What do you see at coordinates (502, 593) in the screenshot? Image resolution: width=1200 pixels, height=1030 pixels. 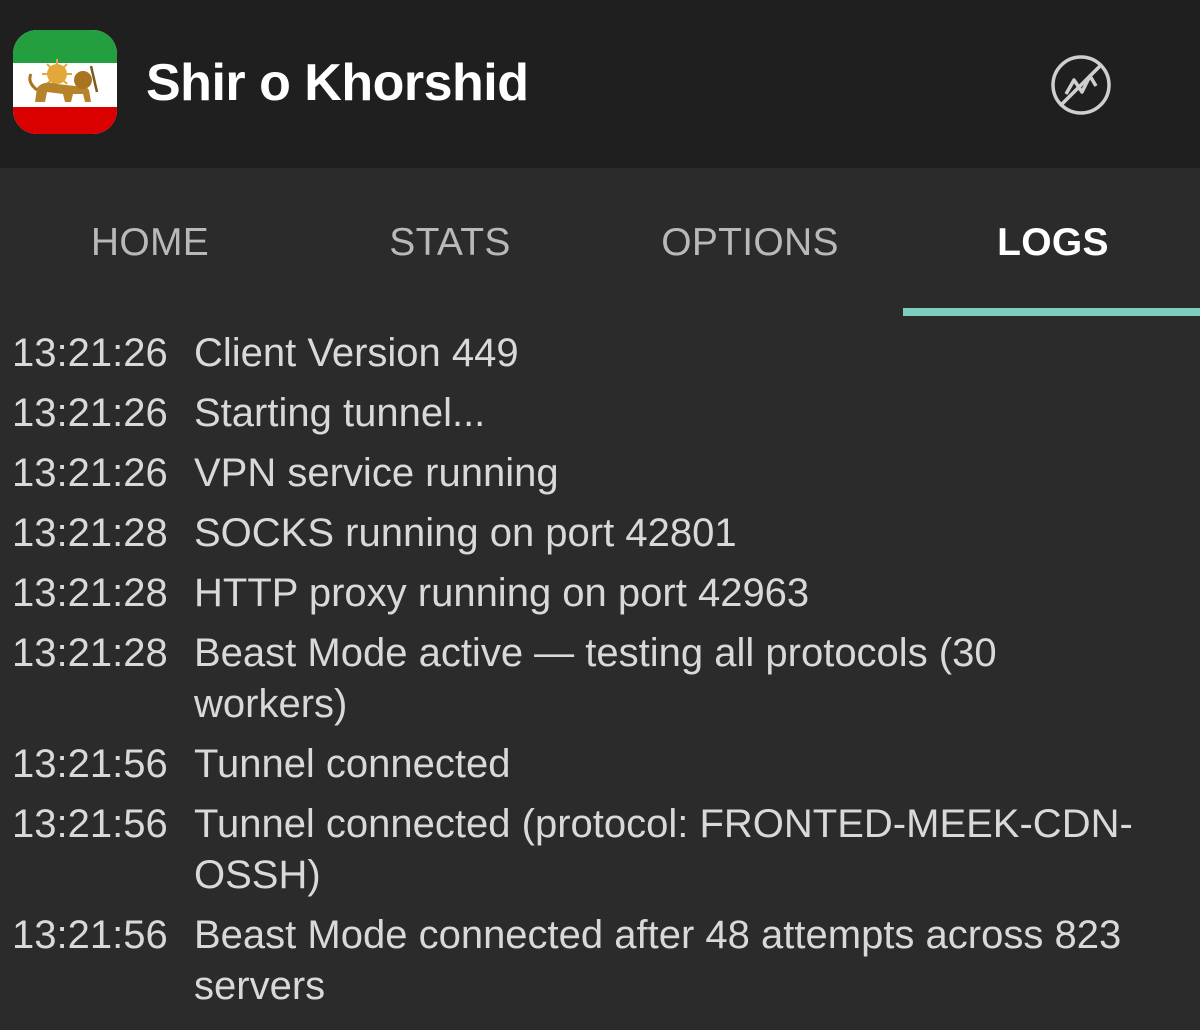 I see `log-message: HTTP proxy running on port 42963` at bounding box center [502, 593].